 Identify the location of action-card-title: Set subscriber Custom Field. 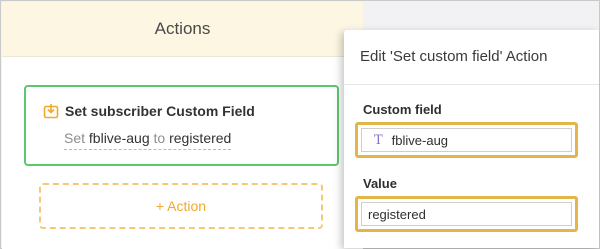
(160, 111).